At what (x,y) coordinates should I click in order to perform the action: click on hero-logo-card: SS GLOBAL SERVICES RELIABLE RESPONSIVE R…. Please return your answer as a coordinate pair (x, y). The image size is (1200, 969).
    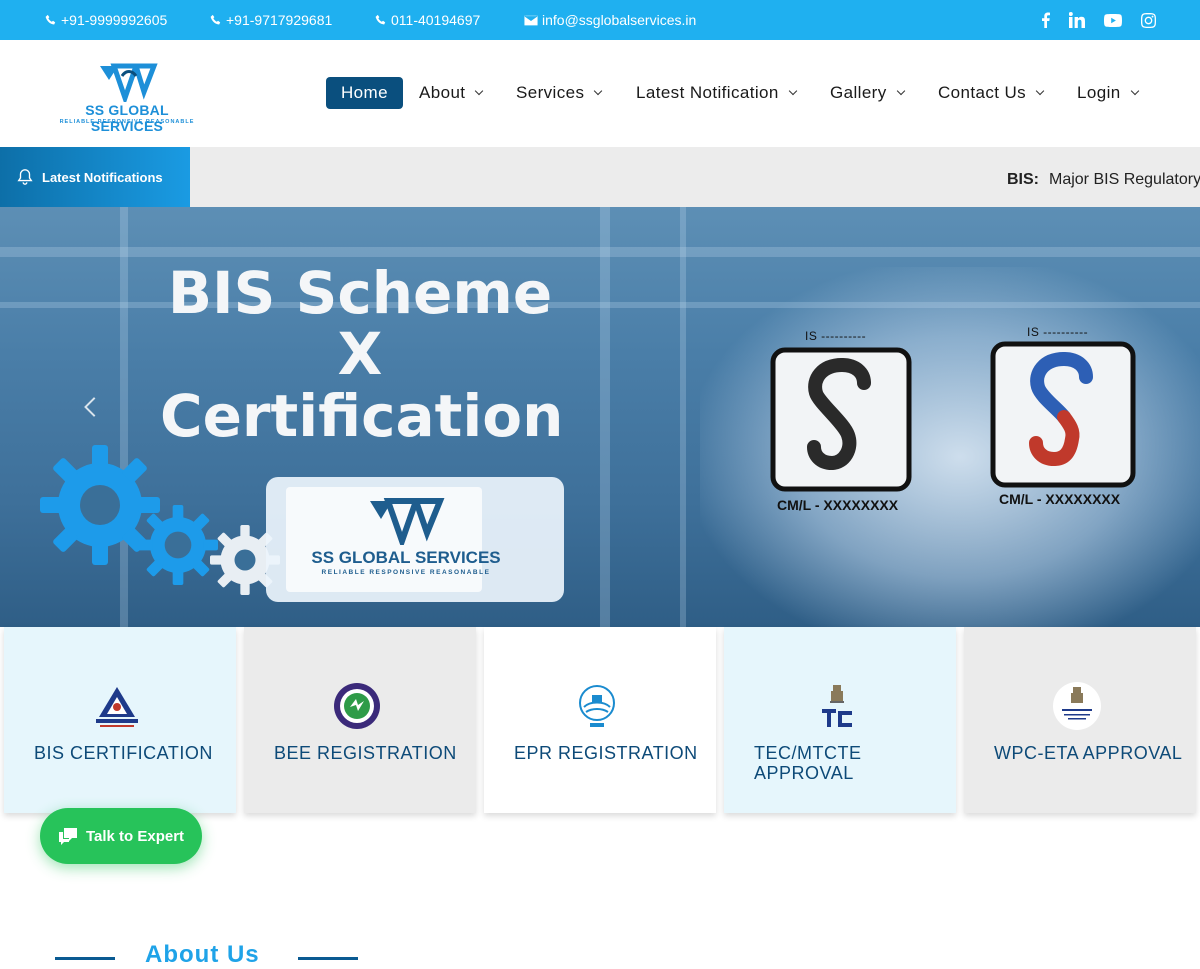
    Looking at the image, I should click on (415, 539).